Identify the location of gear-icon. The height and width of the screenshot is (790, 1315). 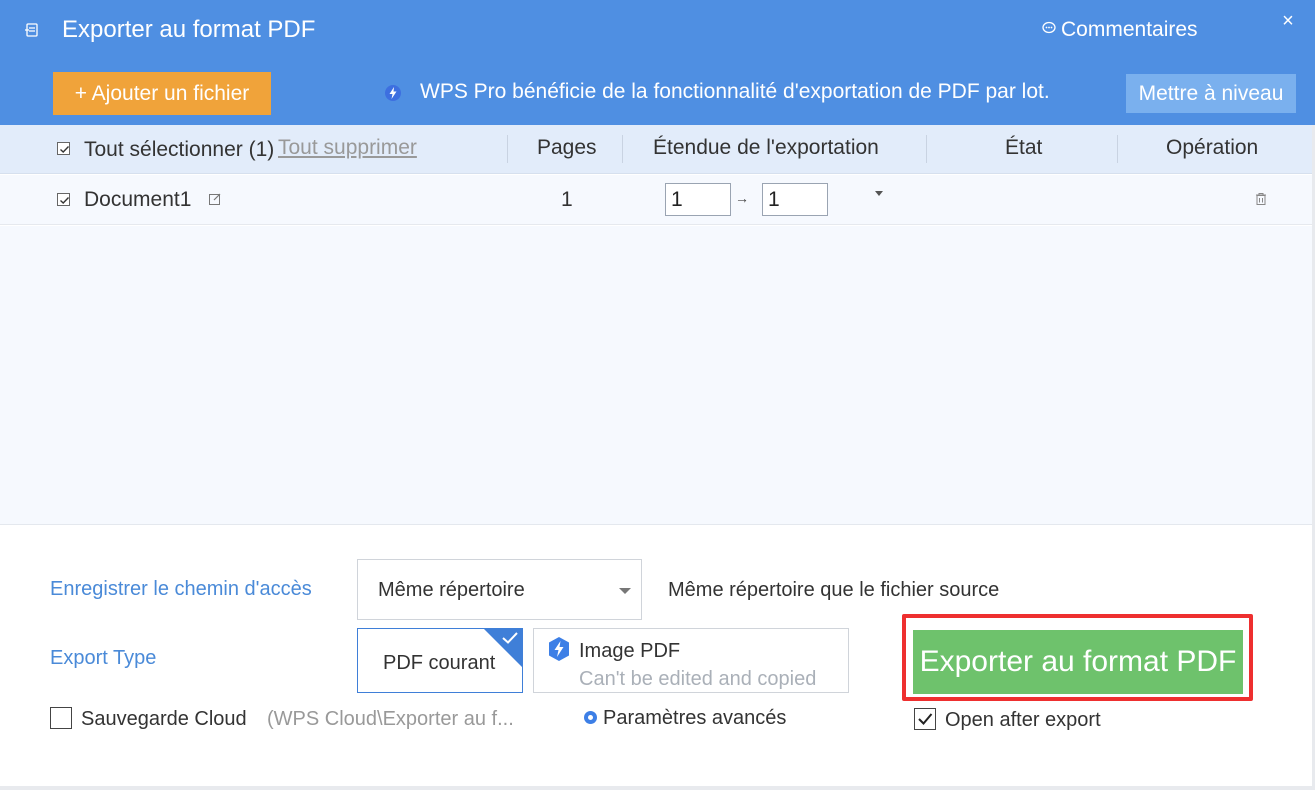
(590, 720).